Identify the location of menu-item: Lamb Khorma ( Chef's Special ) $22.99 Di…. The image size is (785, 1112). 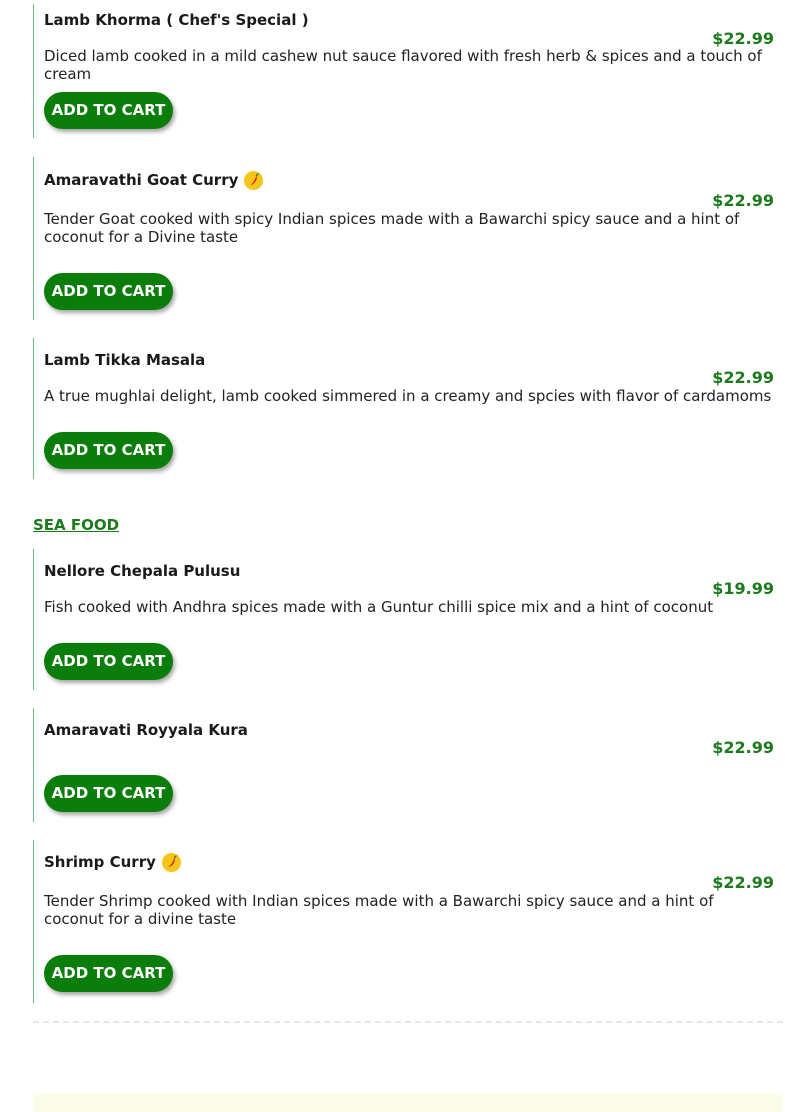
(403, 71).